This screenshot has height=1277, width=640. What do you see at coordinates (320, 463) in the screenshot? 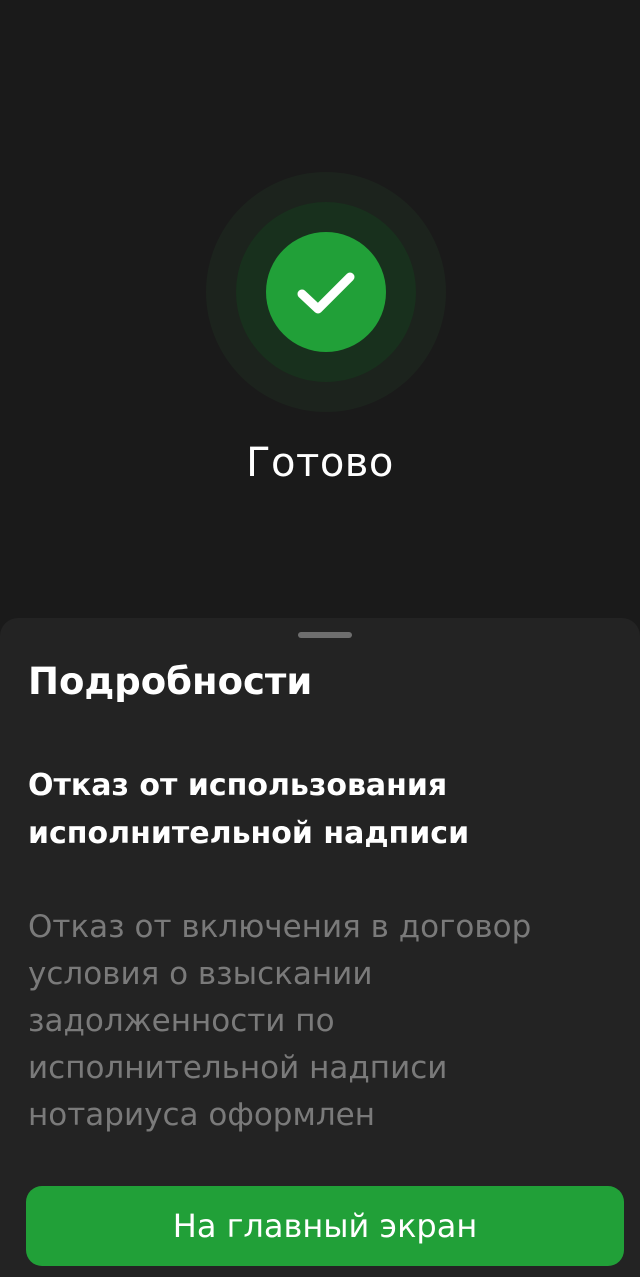
I see `status-title: Готово` at bounding box center [320, 463].